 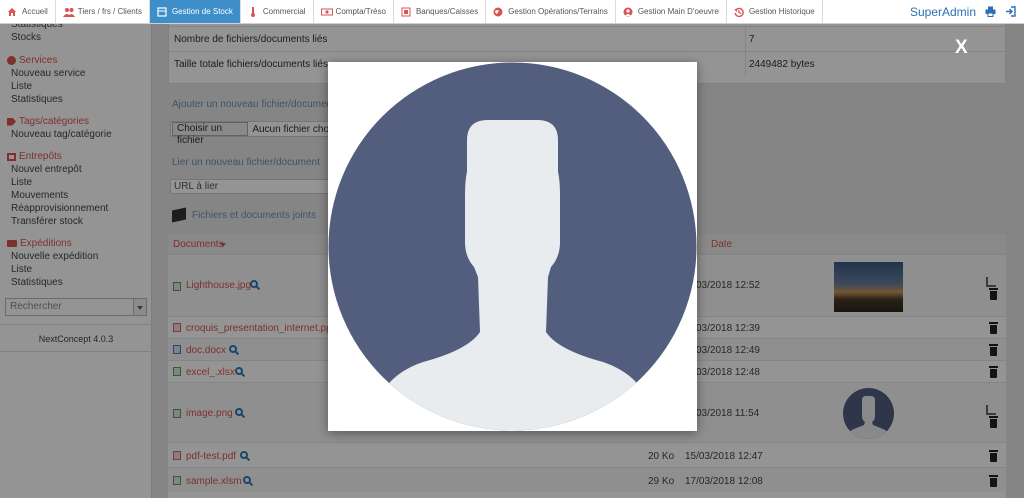 What do you see at coordinates (558, 11) in the screenshot?
I see `tab-label: Gestion Opérations/Terrains` at bounding box center [558, 11].